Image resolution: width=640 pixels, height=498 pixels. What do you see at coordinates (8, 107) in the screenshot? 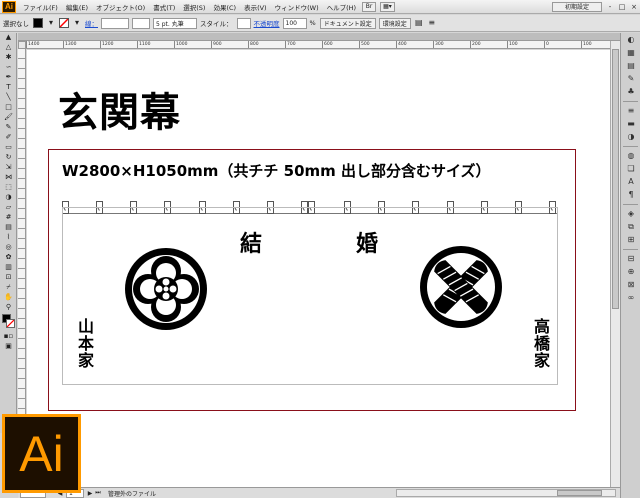
I see `rectangle-tool-icon: □` at bounding box center [8, 107].